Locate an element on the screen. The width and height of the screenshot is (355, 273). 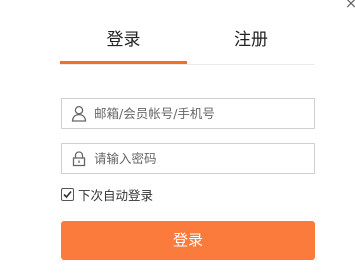
tab-register: 注册 is located at coordinates (251, 42).